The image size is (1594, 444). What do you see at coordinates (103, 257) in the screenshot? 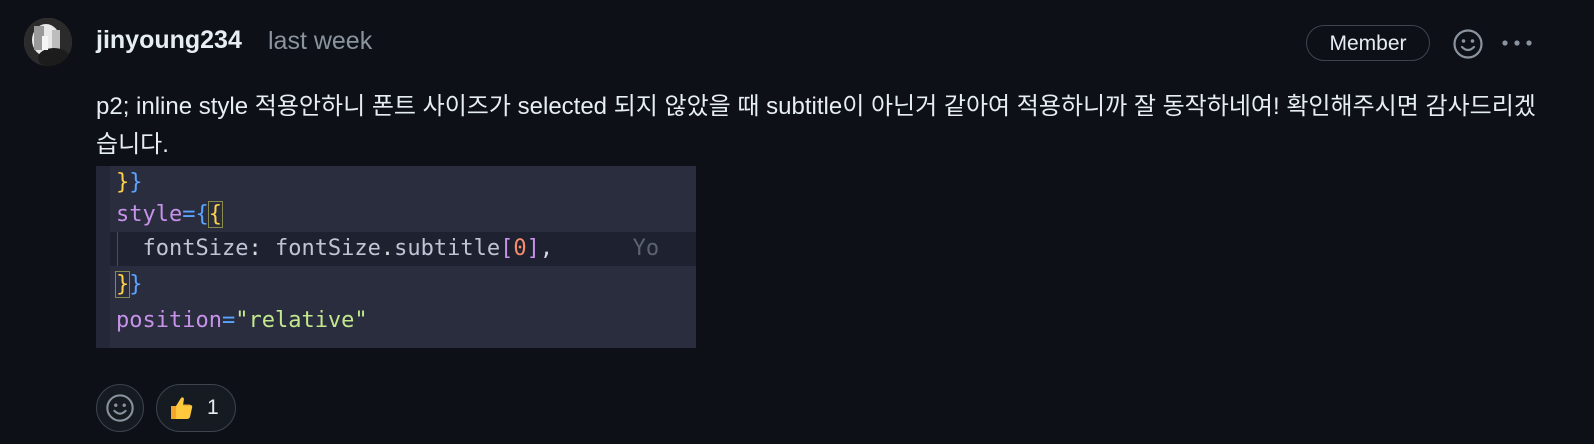
I see `code-gutter` at bounding box center [103, 257].